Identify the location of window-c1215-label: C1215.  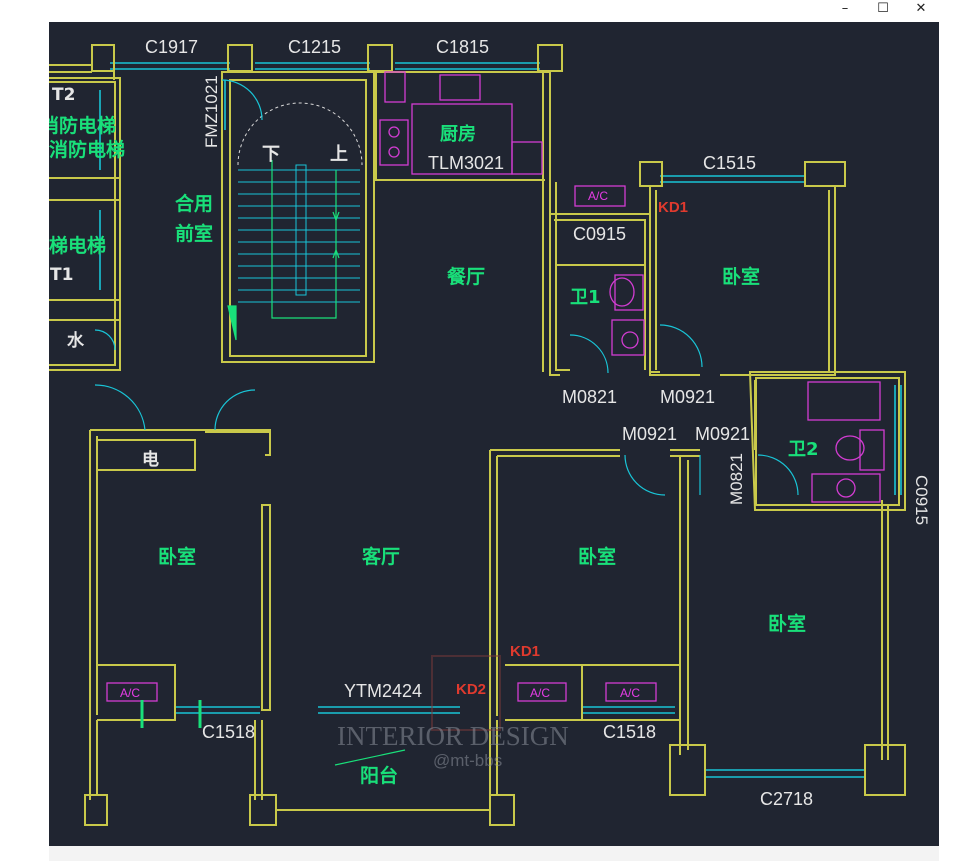
(314, 47).